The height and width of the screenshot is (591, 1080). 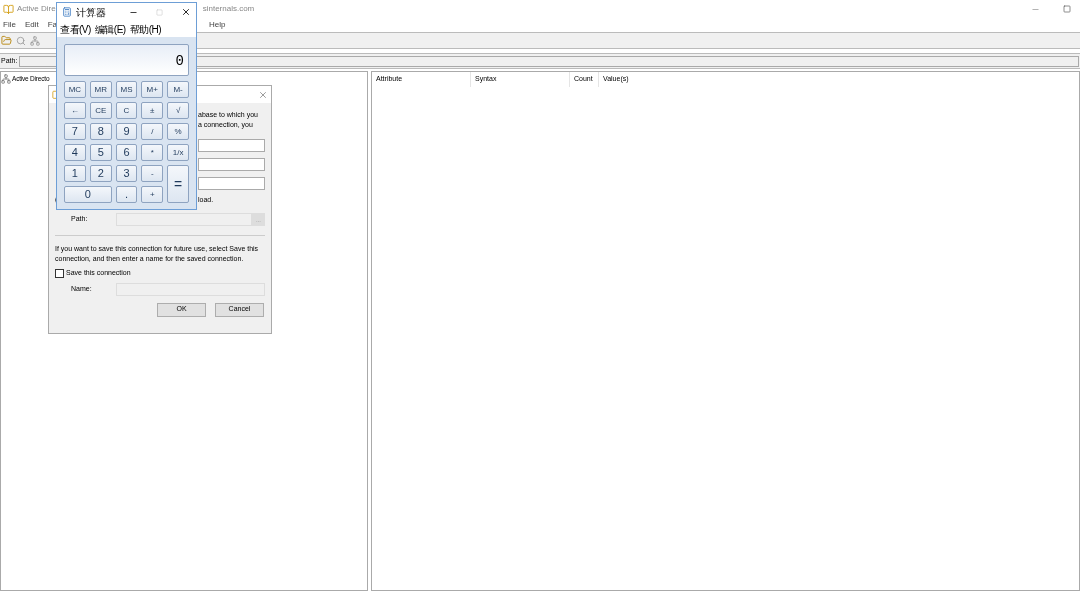 What do you see at coordinates (75, 89) in the screenshot?
I see `calculator-key: MC` at bounding box center [75, 89].